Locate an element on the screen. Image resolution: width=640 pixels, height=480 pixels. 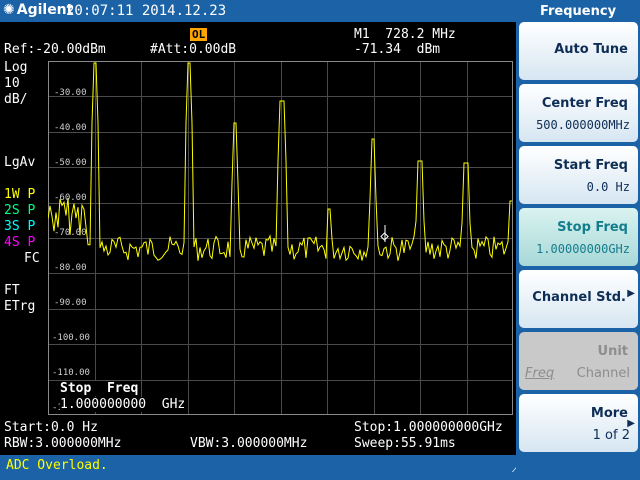
scale-type: Log is located at coordinates (16, 67).